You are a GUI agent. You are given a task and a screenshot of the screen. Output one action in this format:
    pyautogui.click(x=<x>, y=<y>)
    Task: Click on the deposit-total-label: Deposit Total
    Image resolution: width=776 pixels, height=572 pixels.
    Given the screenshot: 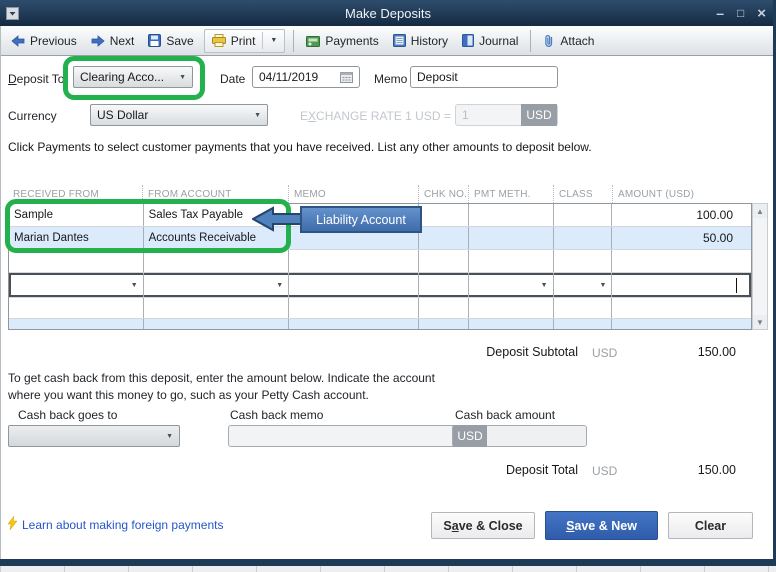 What is the action you would take?
    pyautogui.click(x=541, y=470)
    